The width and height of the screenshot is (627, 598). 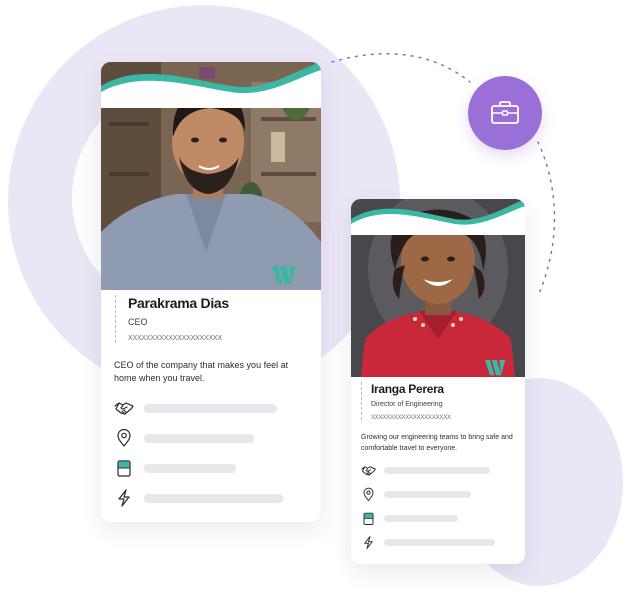 I want to click on profile-role: CEO, so click(x=138, y=322).